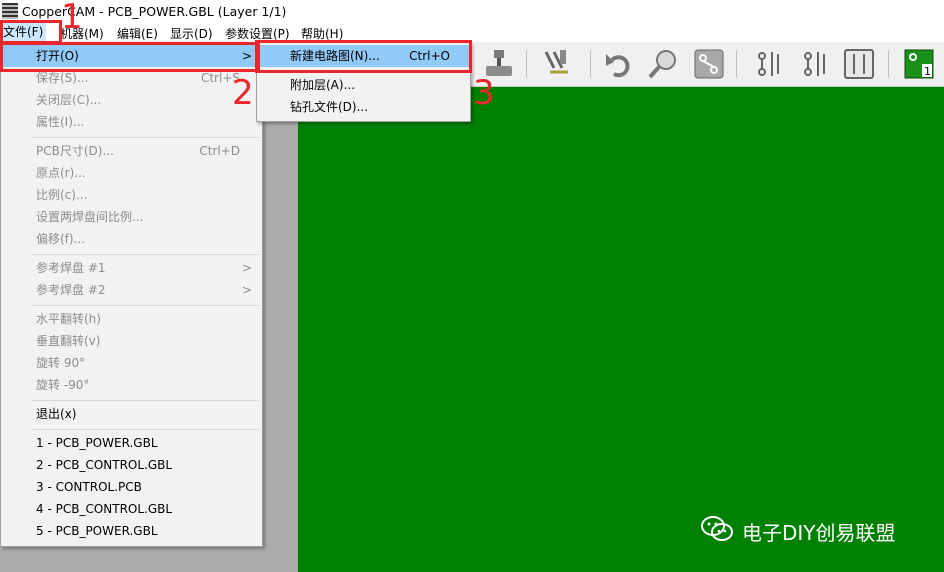 This screenshot has width=944, height=572. I want to click on undo-icon, so click(619, 64).